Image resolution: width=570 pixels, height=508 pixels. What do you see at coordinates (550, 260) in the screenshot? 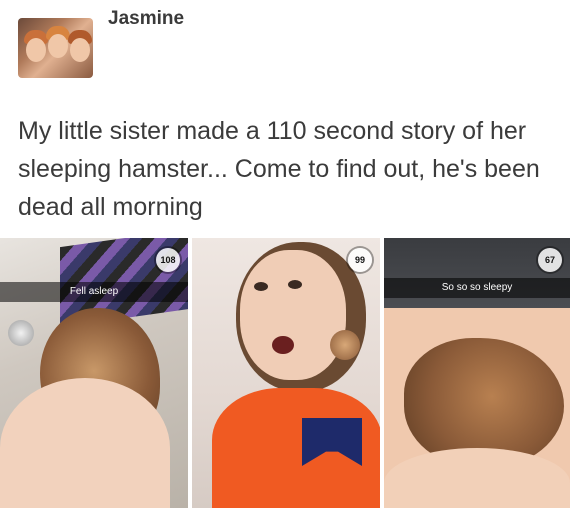
I see `snap-timer: 67` at bounding box center [550, 260].